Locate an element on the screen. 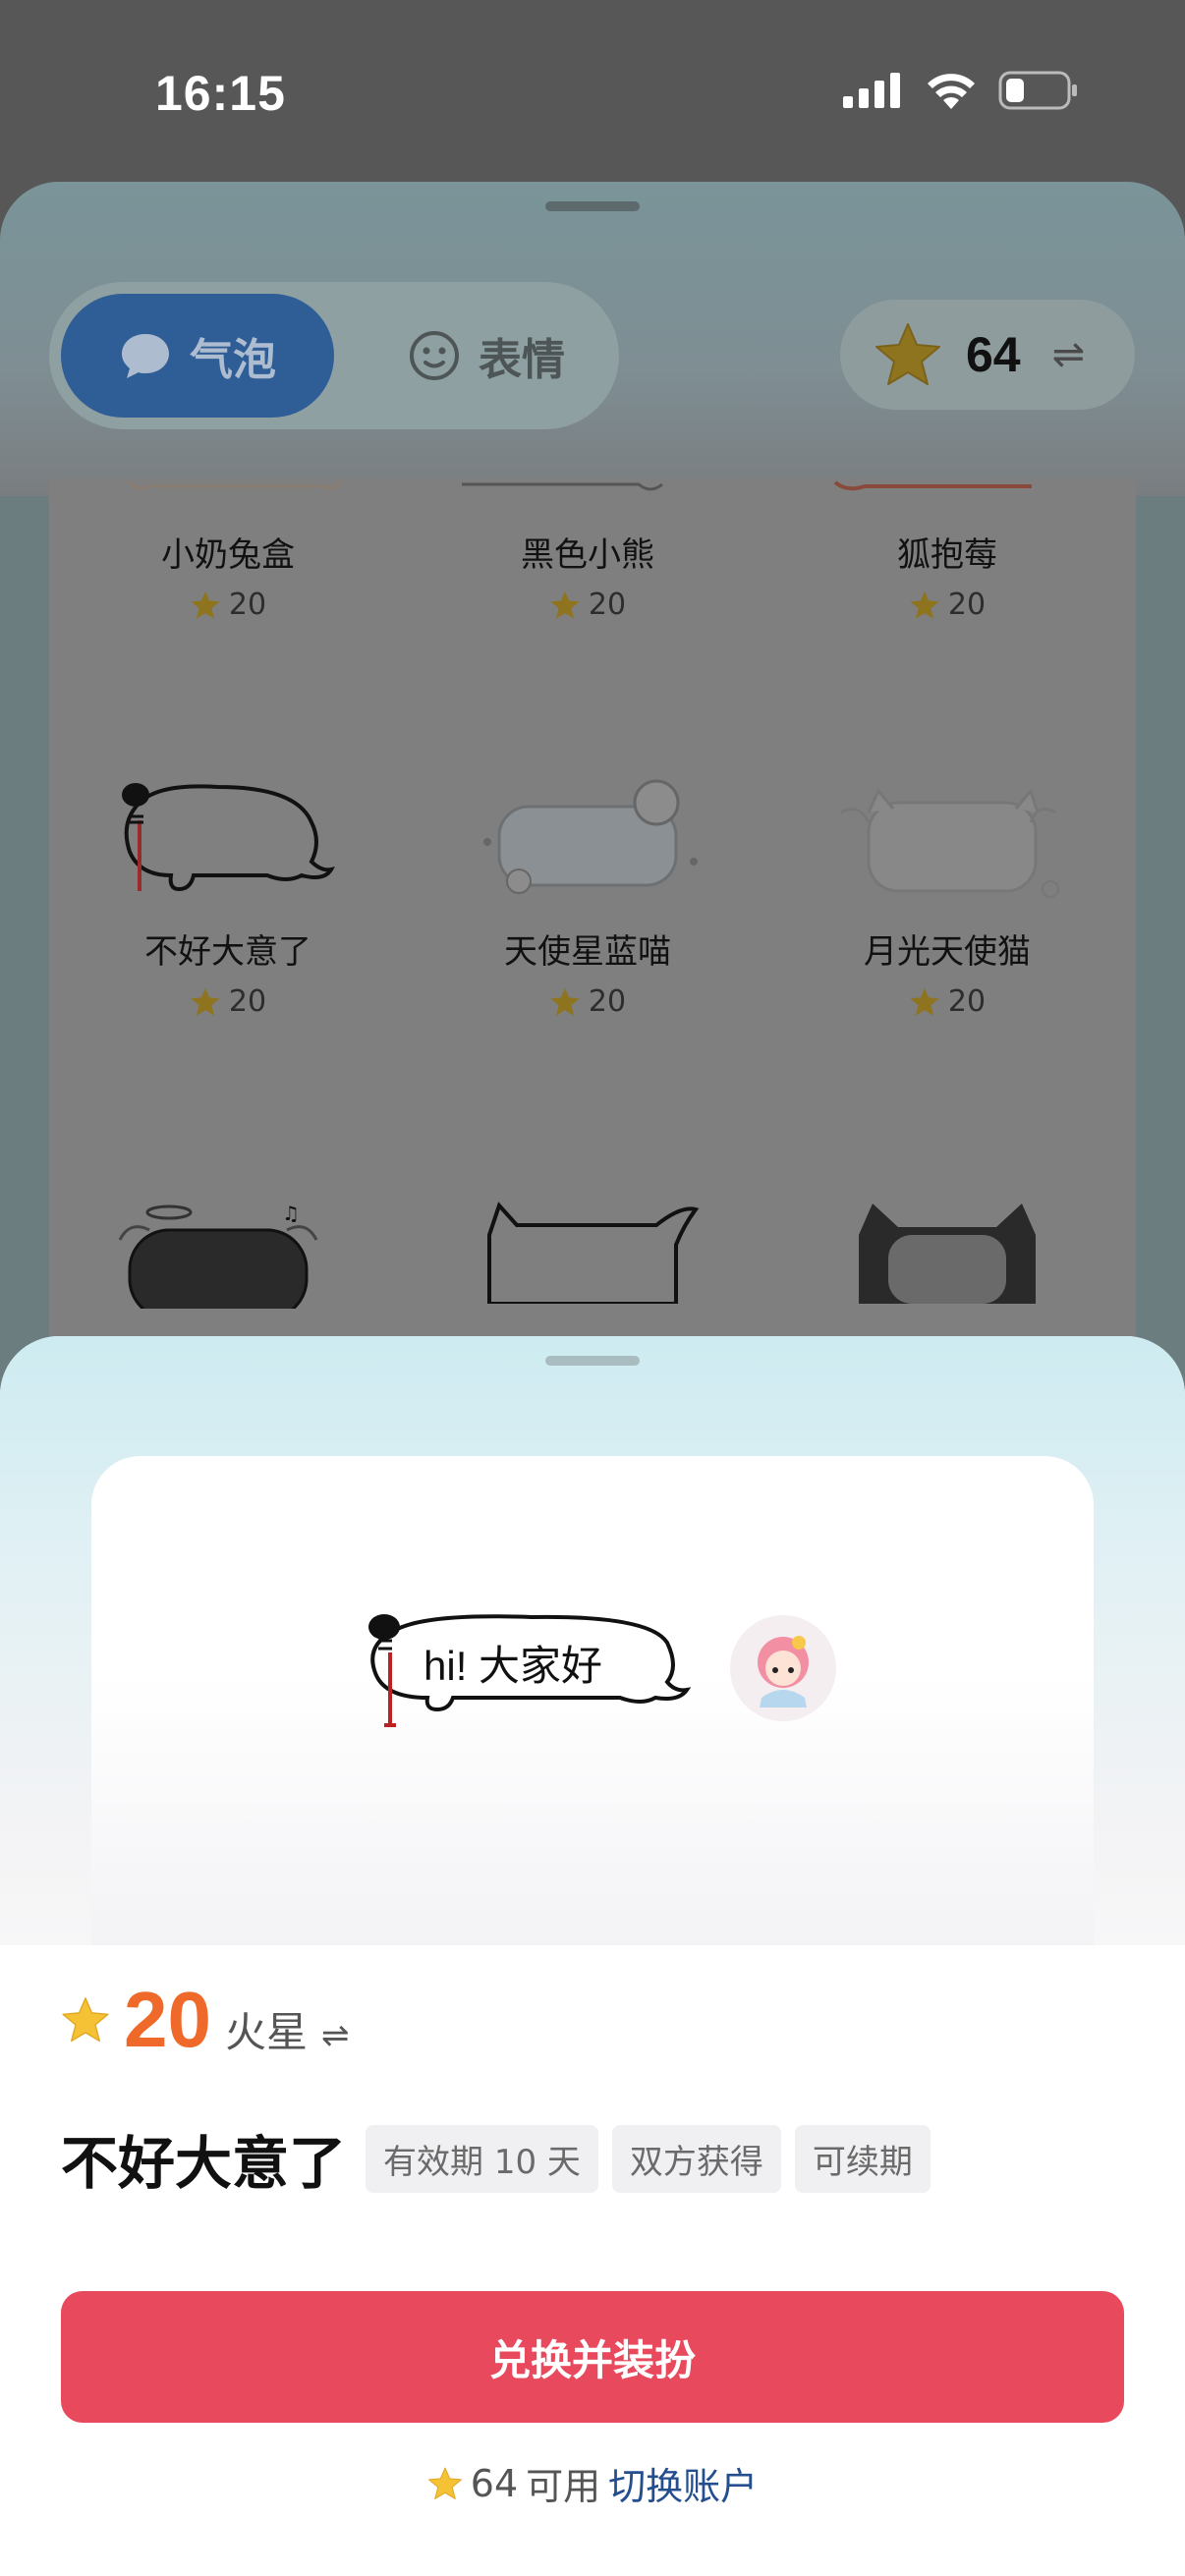  smiley-icon is located at coordinates (435, 355).